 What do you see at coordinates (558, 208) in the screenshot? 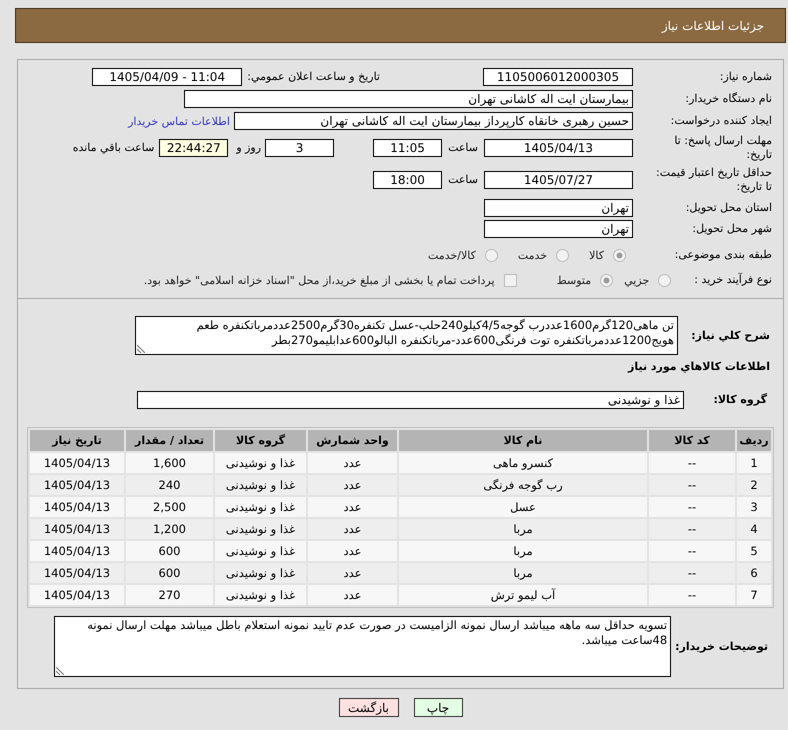
I see `province-field: تهران` at bounding box center [558, 208].